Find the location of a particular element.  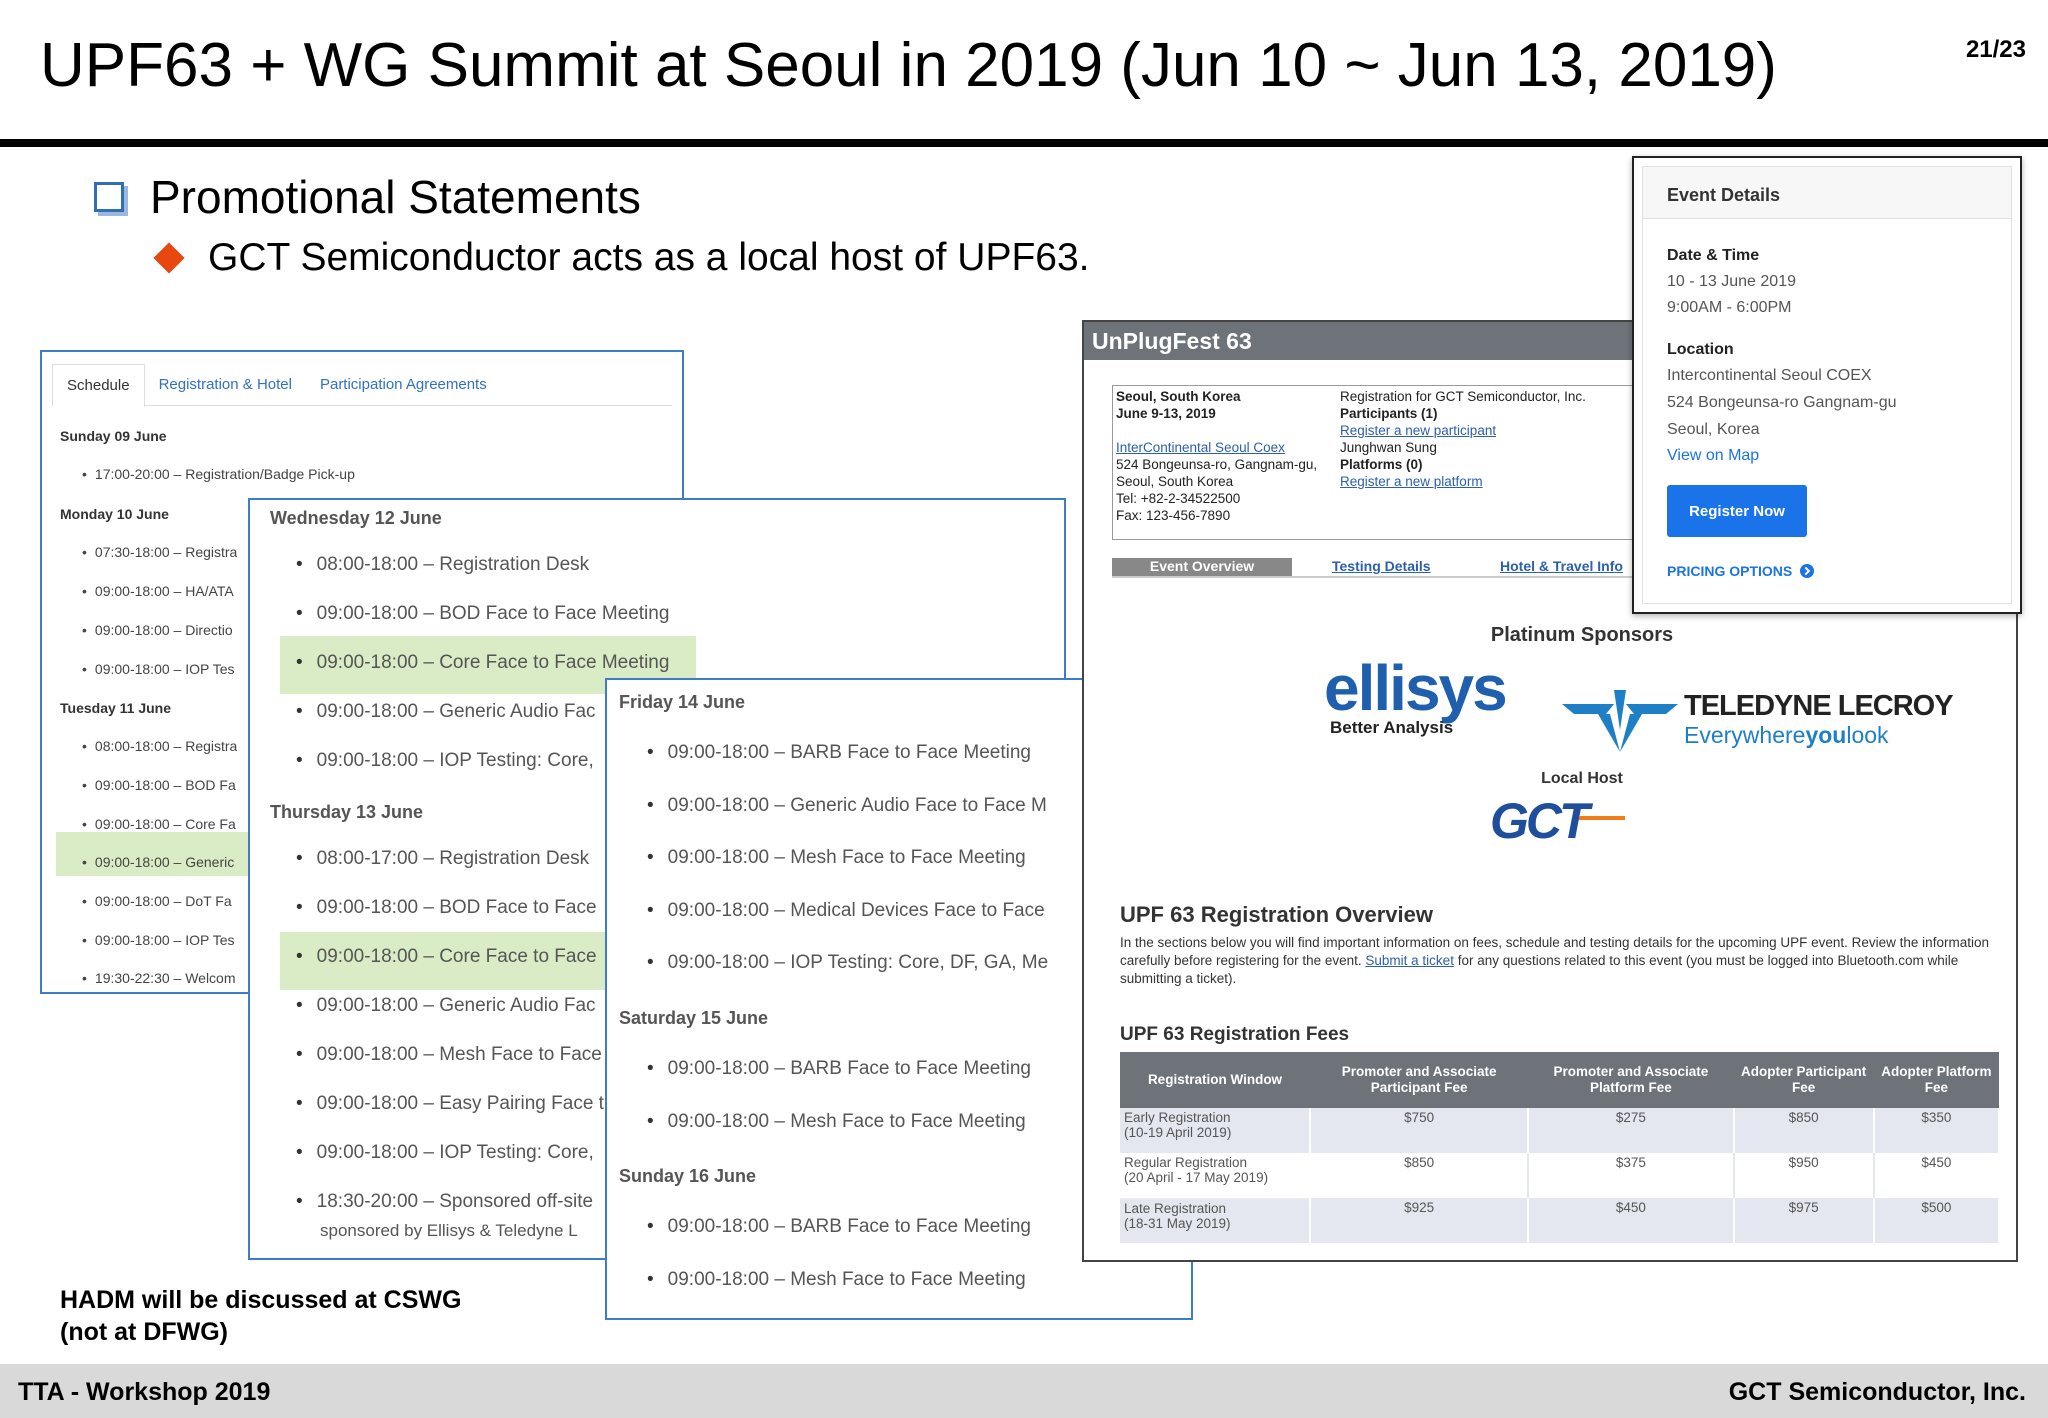

table-cell: $750 is located at coordinates (1420, 1130).